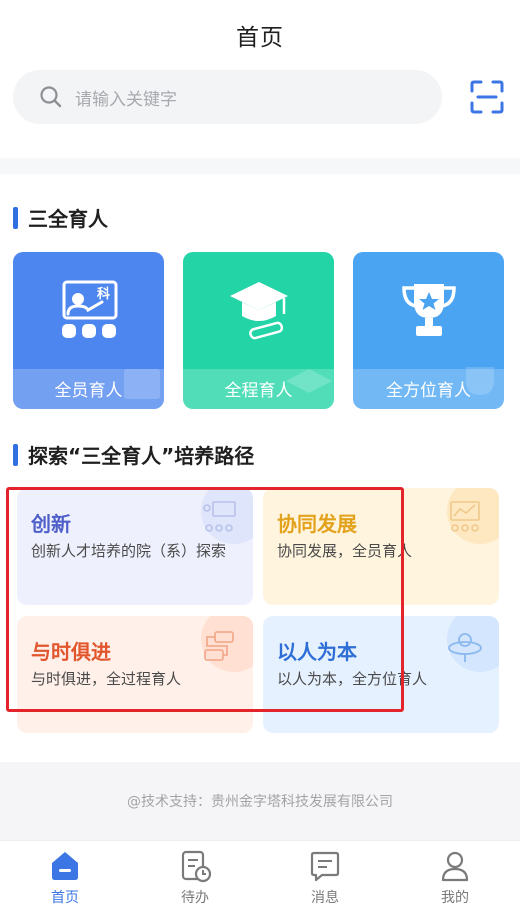 Image resolution: width=520 pixels, height=908 pixels. I want to click on tab-todo: 待办, so click(195, 874).